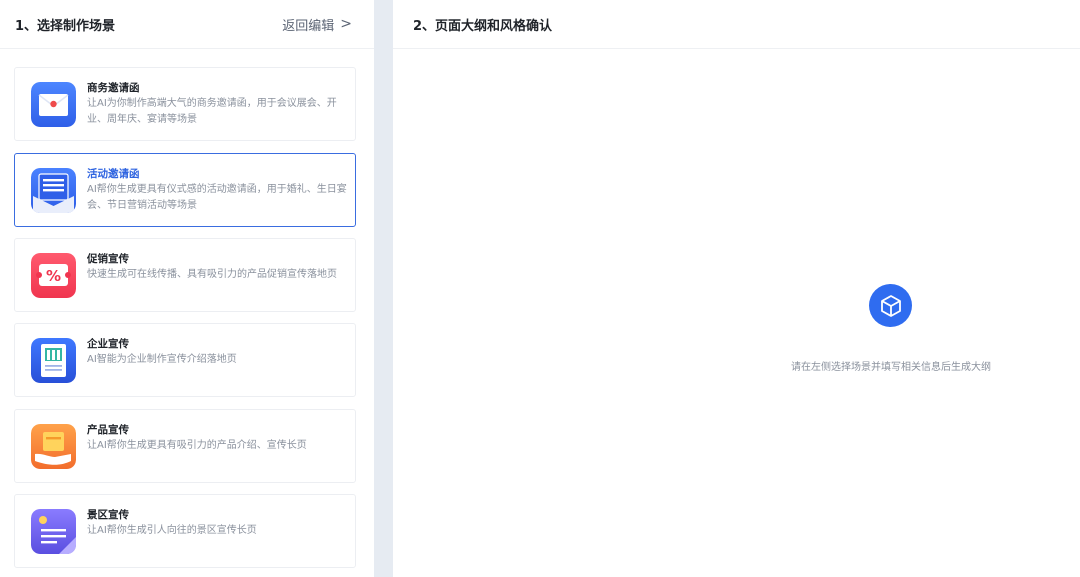 This screenshot has width=1080, height=577. I want to click on product-hand-icon, so click(53, 446).